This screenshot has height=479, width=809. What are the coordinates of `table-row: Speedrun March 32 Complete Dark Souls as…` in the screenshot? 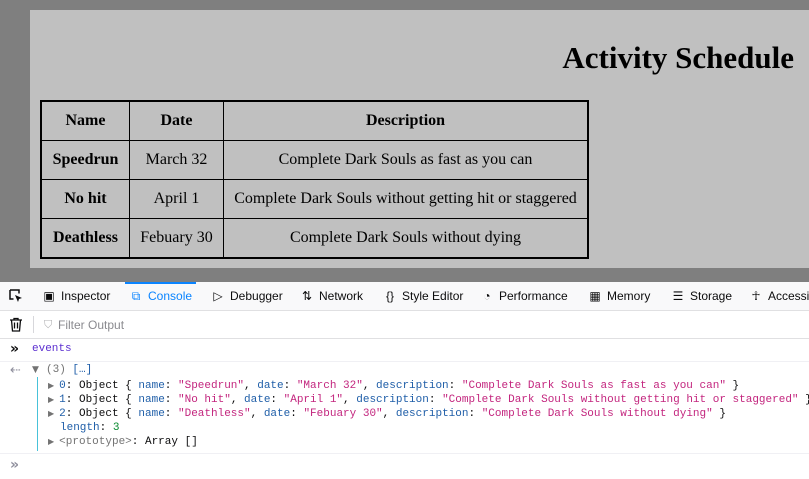 It's located at (314, 160).